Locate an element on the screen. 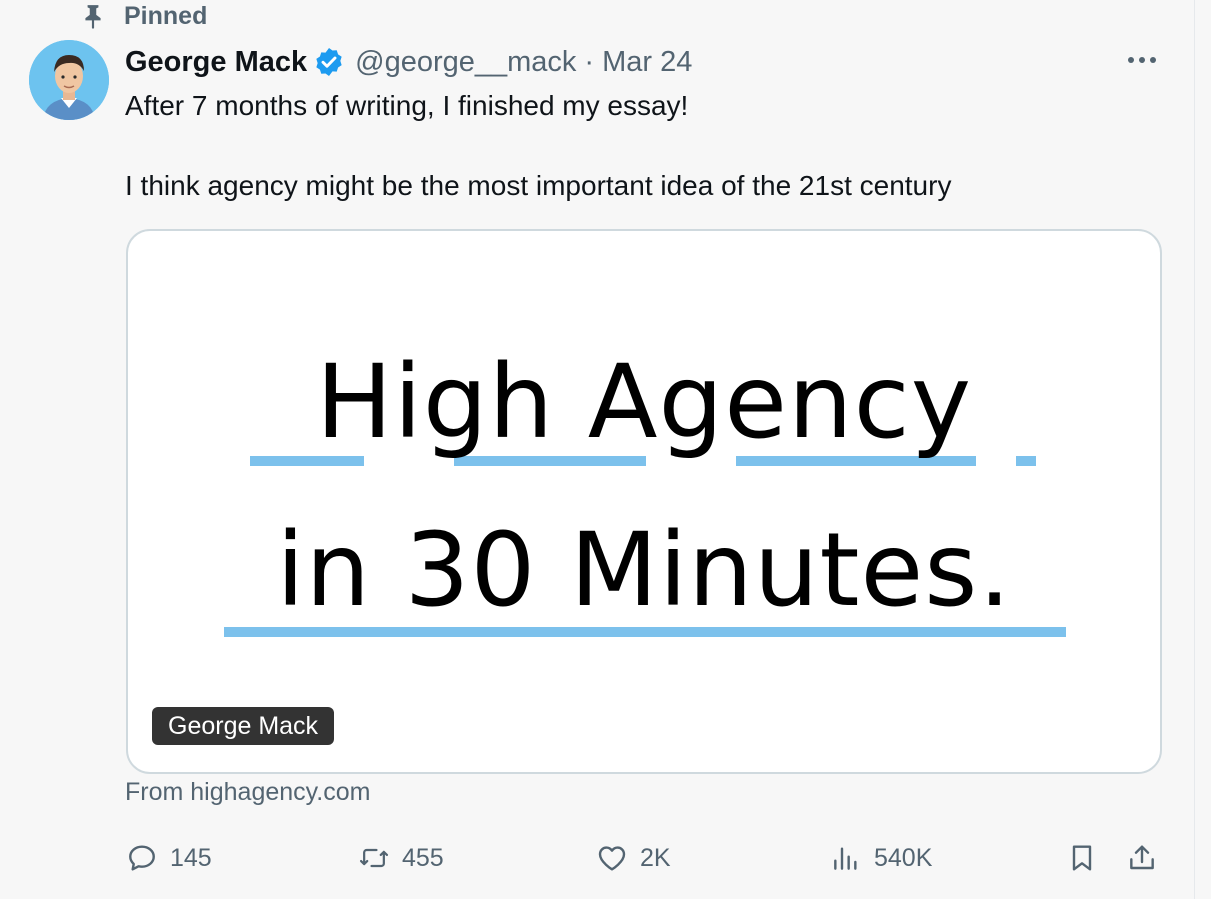  card-site-badge: George Mack is located at coordinates (243, 726).